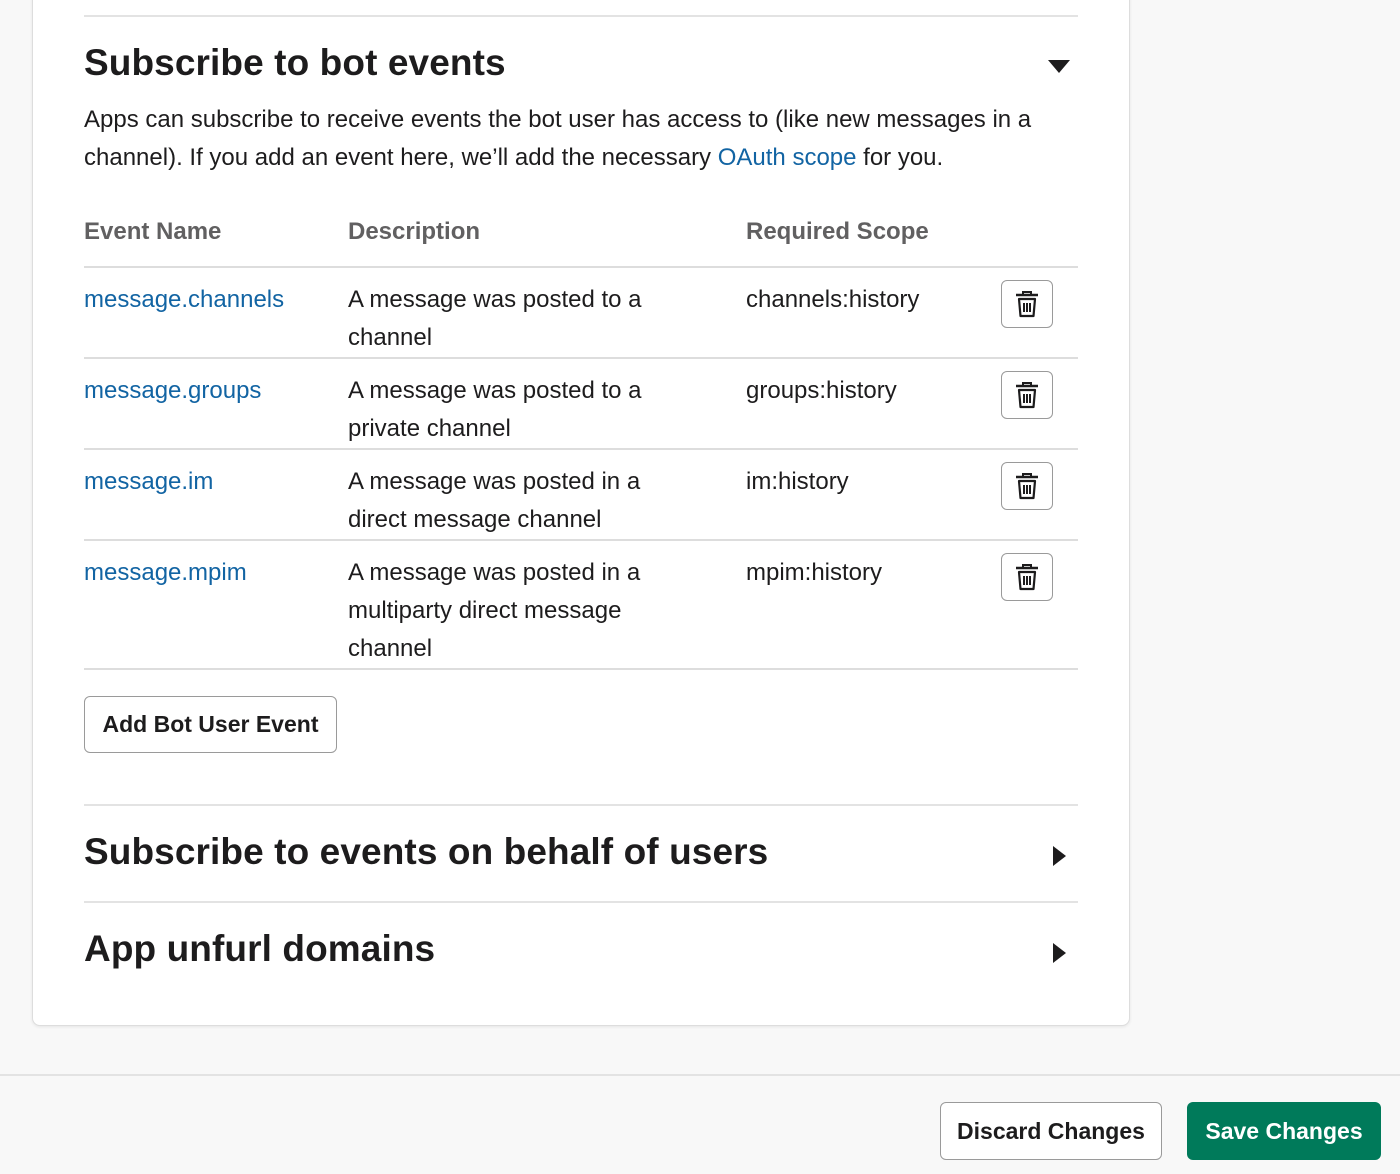 Image resolution: width=1400 pixels, height=1174 pixels. Describe the element at coordinates (1059, 66) in the screenshot. I see `caret-down-icon` at that location.